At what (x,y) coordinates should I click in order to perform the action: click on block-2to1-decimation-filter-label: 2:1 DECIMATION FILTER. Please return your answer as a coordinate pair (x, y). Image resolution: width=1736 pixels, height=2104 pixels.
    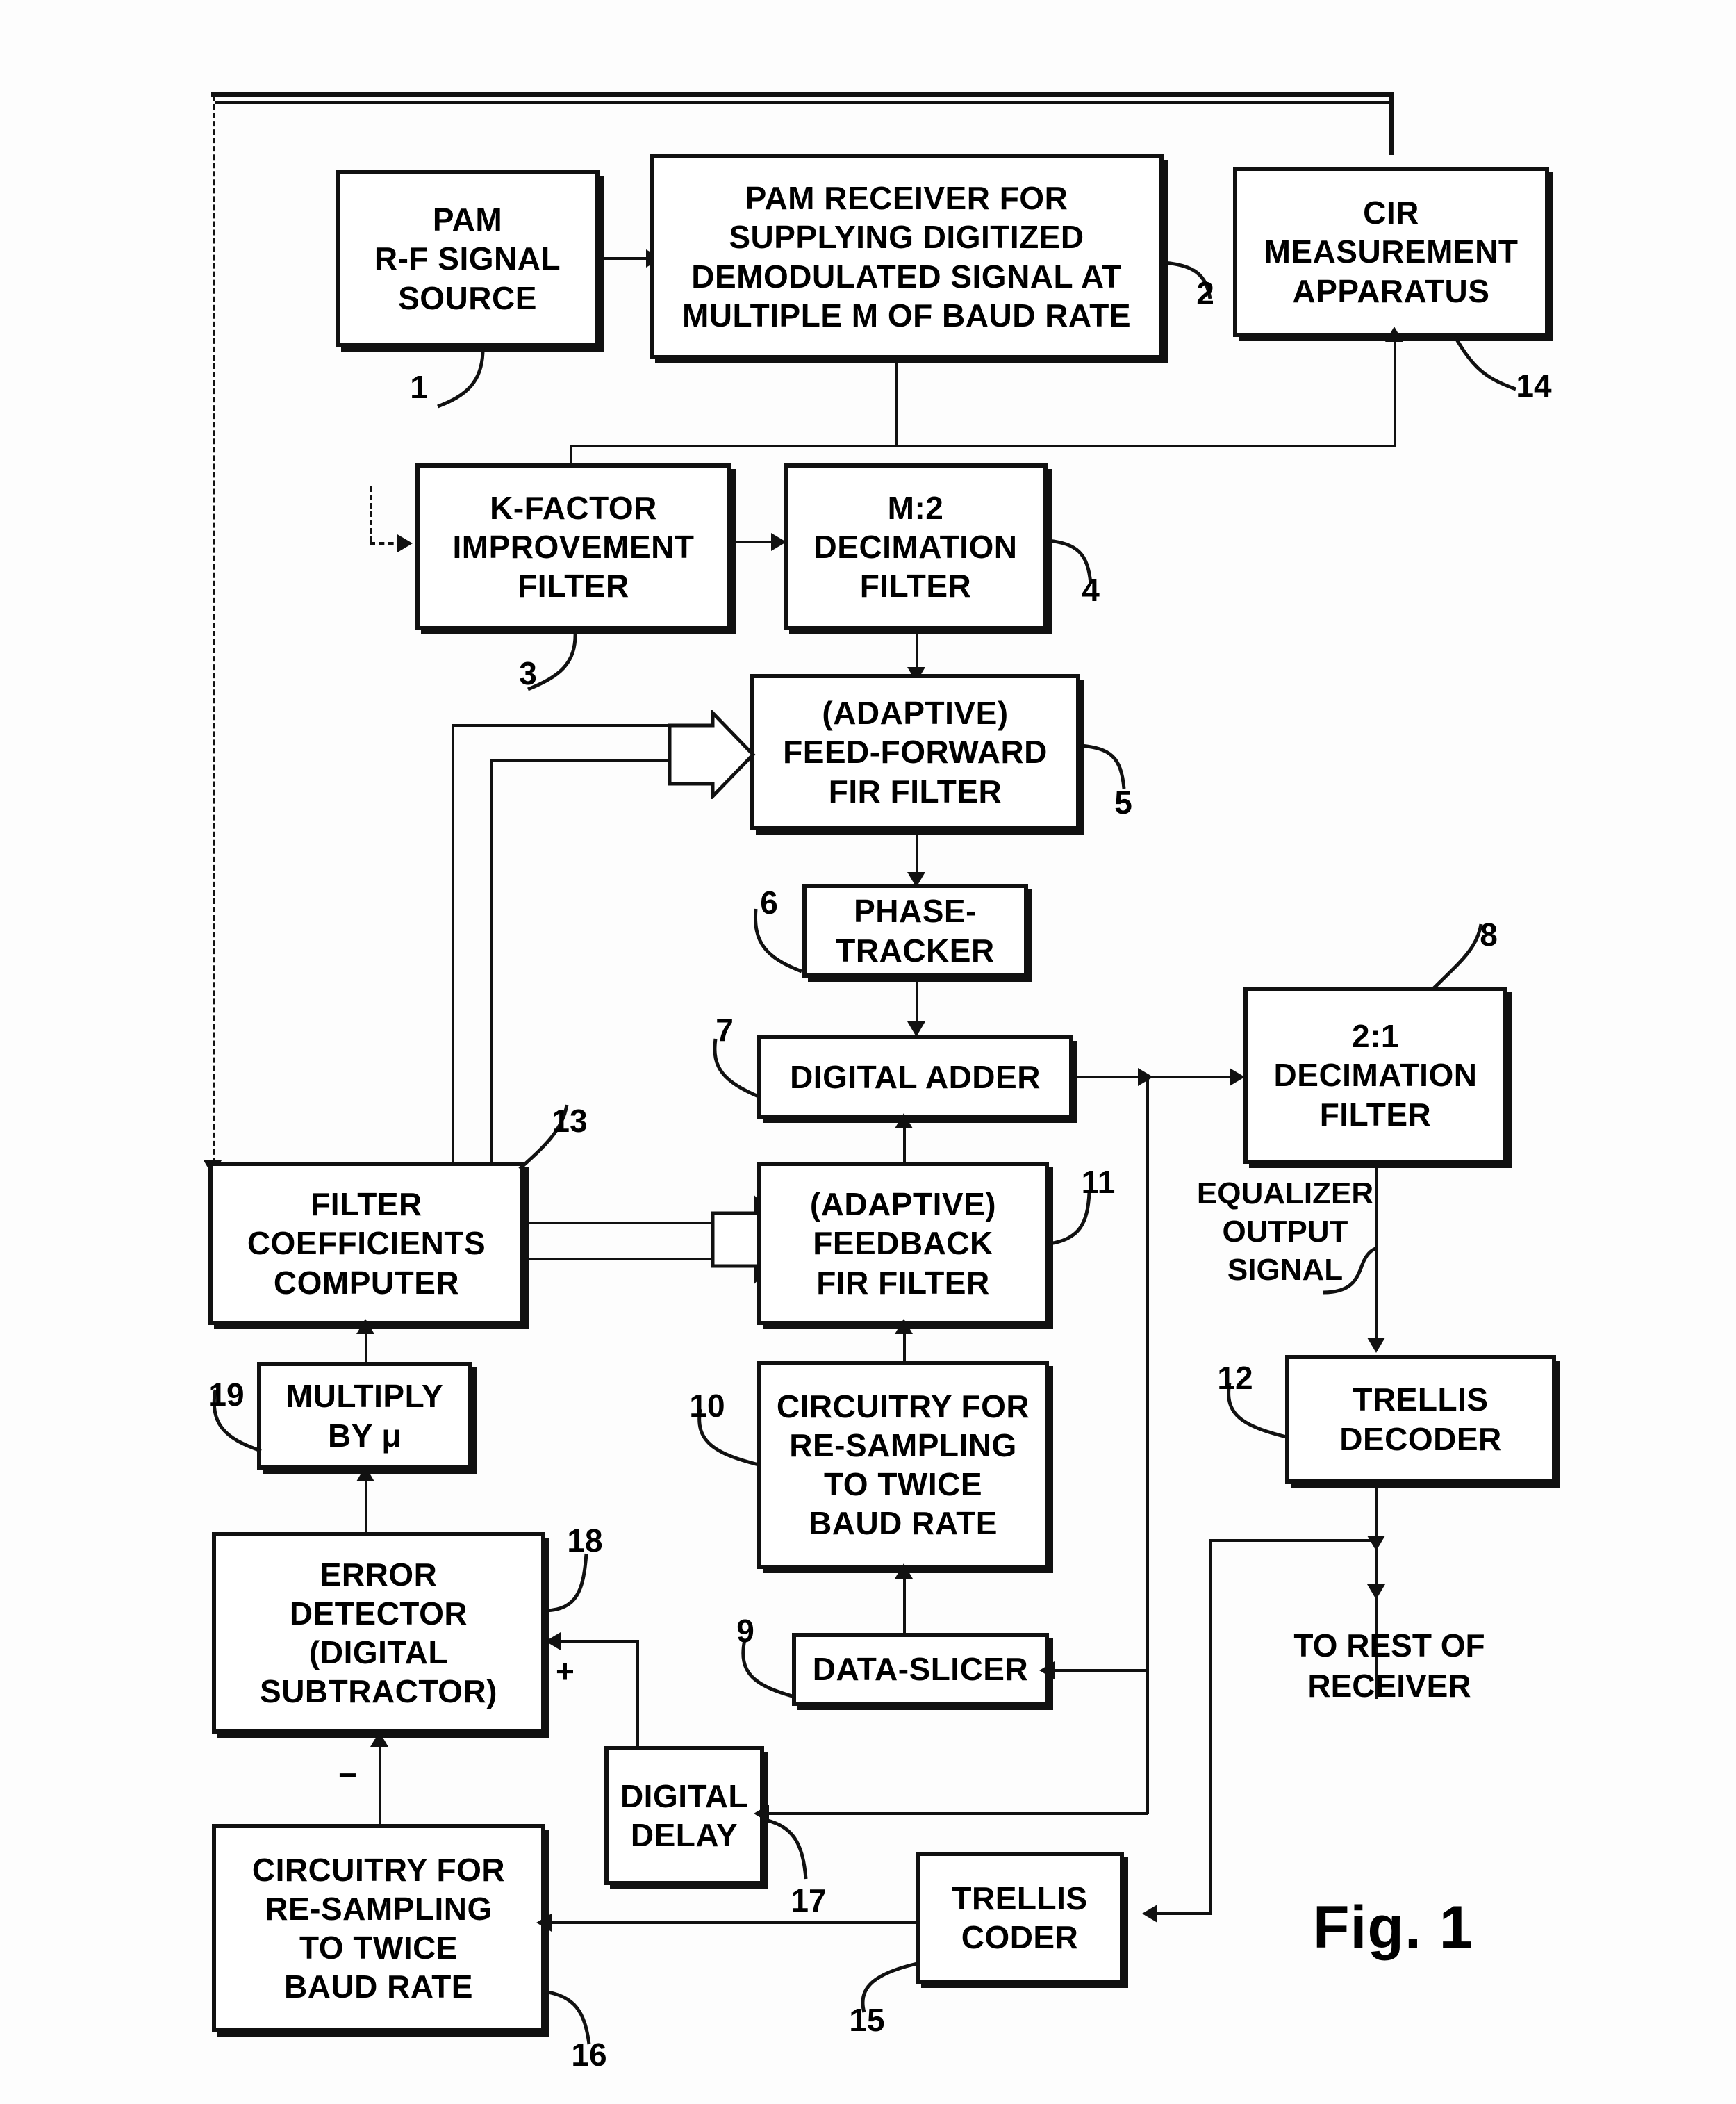
    Looking at the image, I should click on (1375, 1075).